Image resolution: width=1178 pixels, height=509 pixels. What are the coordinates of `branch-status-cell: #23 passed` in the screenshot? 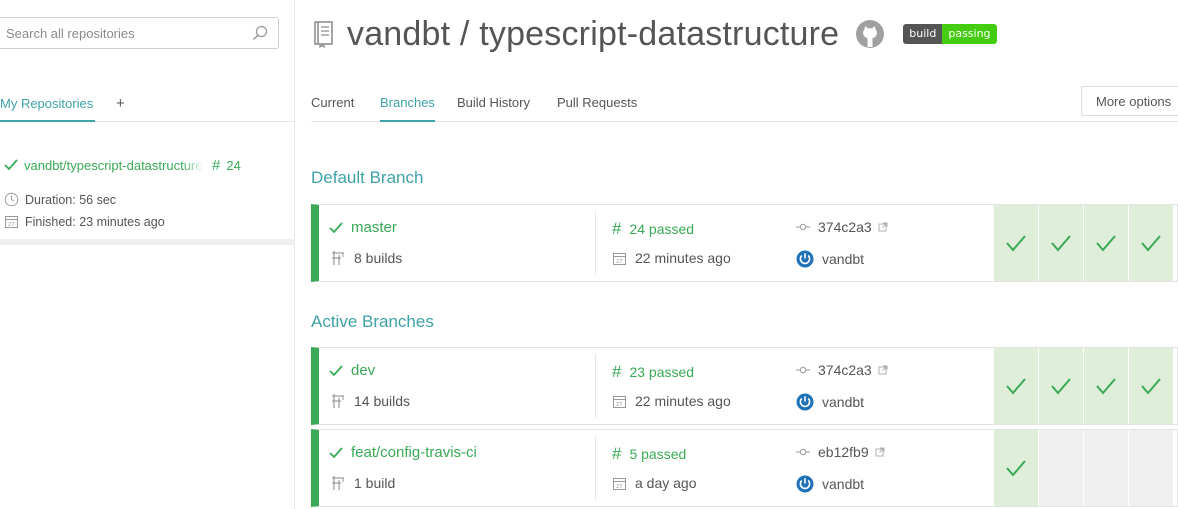 It's located at (653, 372).